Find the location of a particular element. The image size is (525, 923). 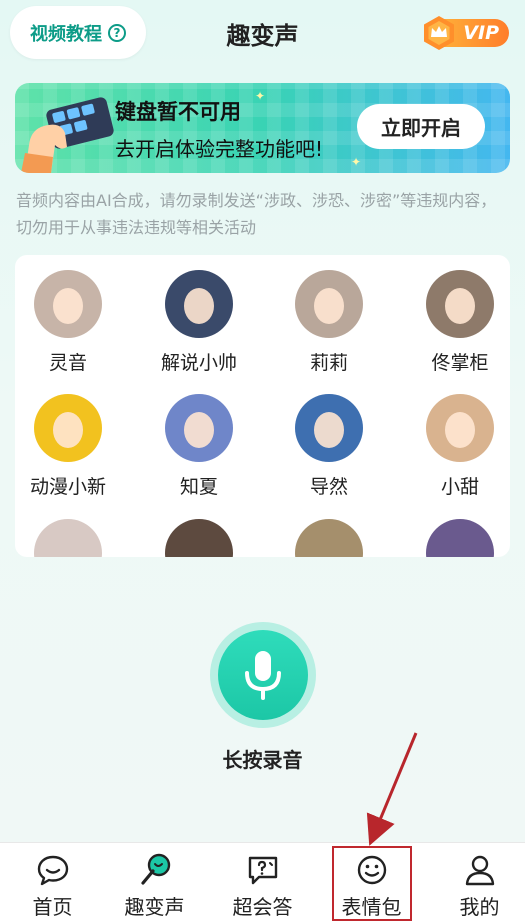

voice-item: 解说小帅 is located at coordinates (199, 322).